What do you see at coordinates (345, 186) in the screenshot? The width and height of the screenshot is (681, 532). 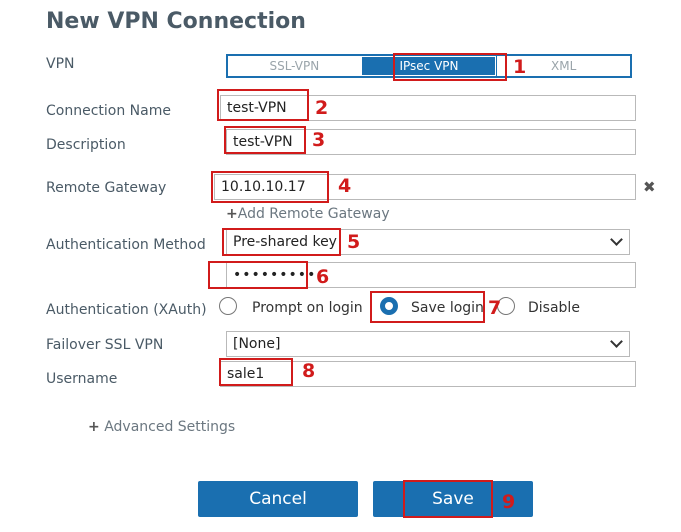 I see `step-number-4: 4` at bounding box center [345, 186].